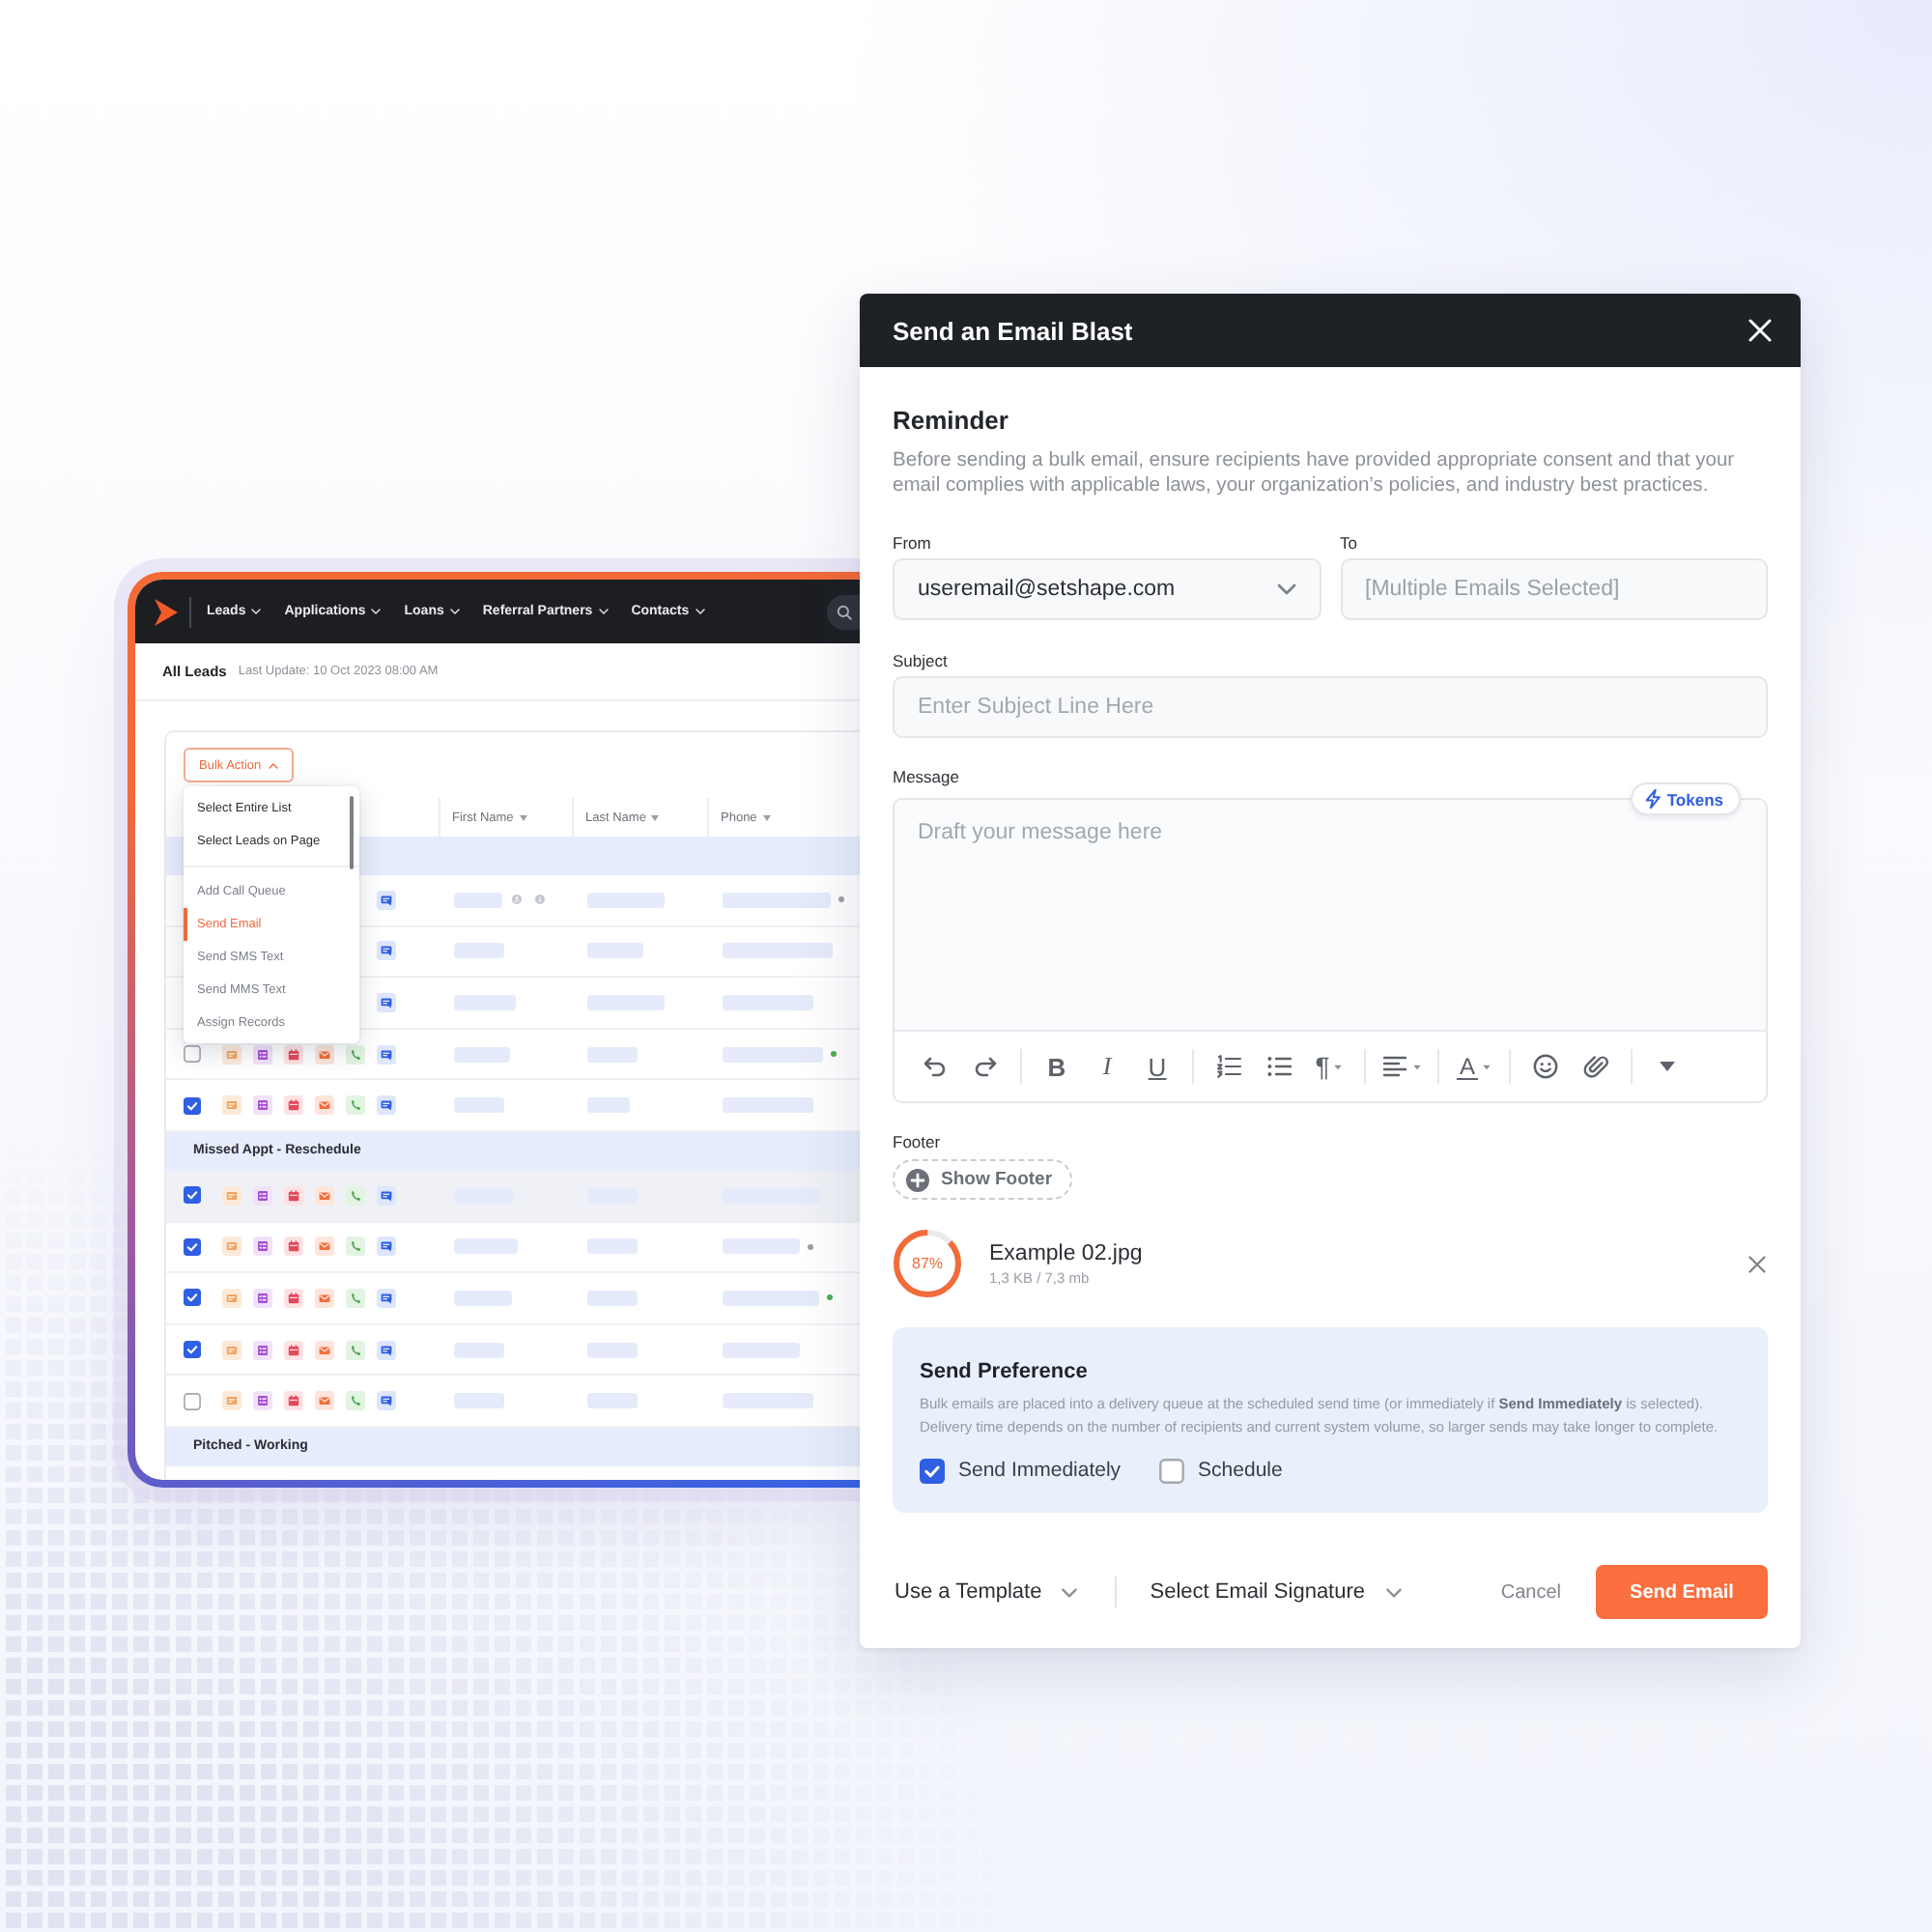 The image size is (1932, 1932). Describe the element at coordinates (1107, 1066) in the screenshot. I see `italic-button: I` at that location.